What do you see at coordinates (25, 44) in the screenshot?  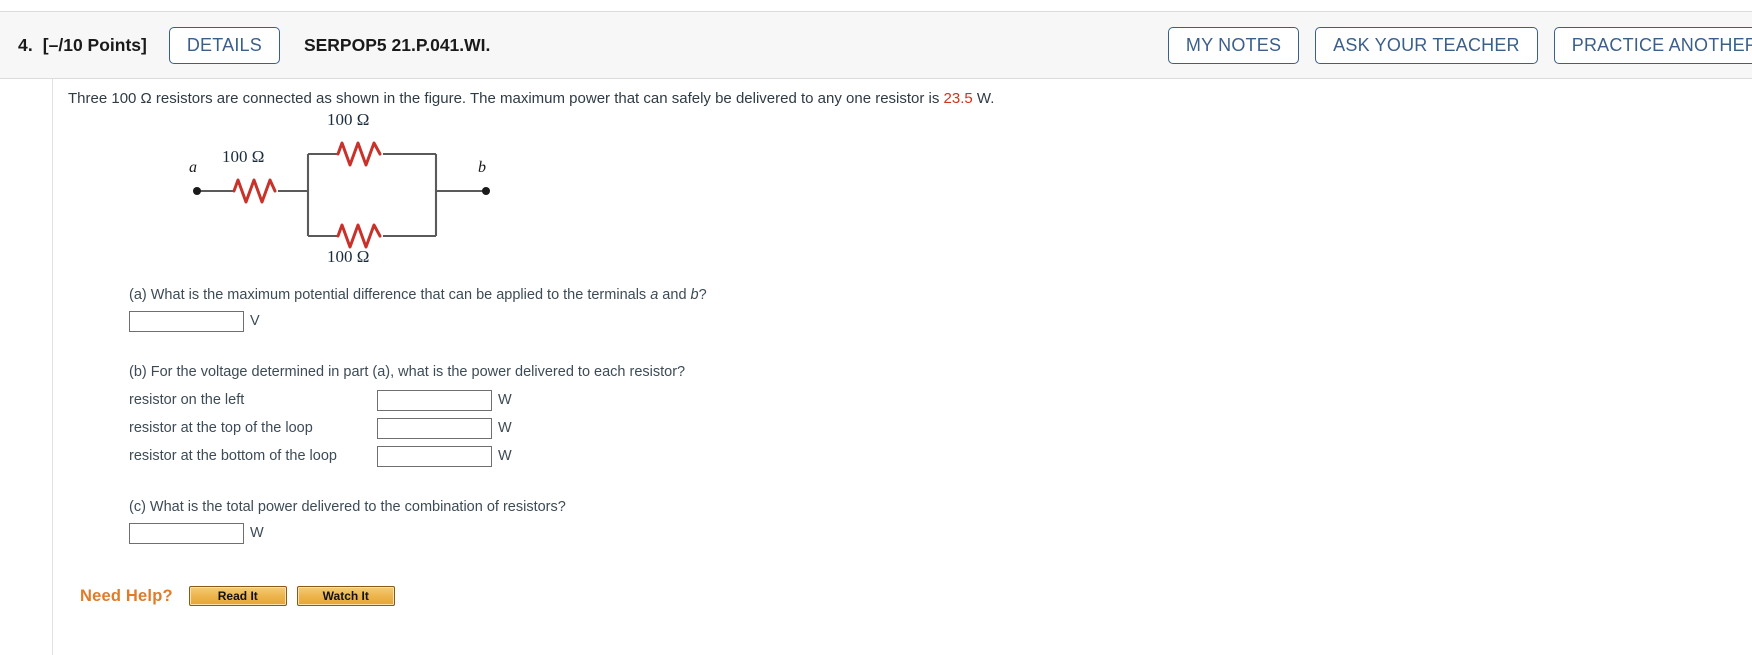 I see `question-number: 4.` at bounding box center [25, 44].